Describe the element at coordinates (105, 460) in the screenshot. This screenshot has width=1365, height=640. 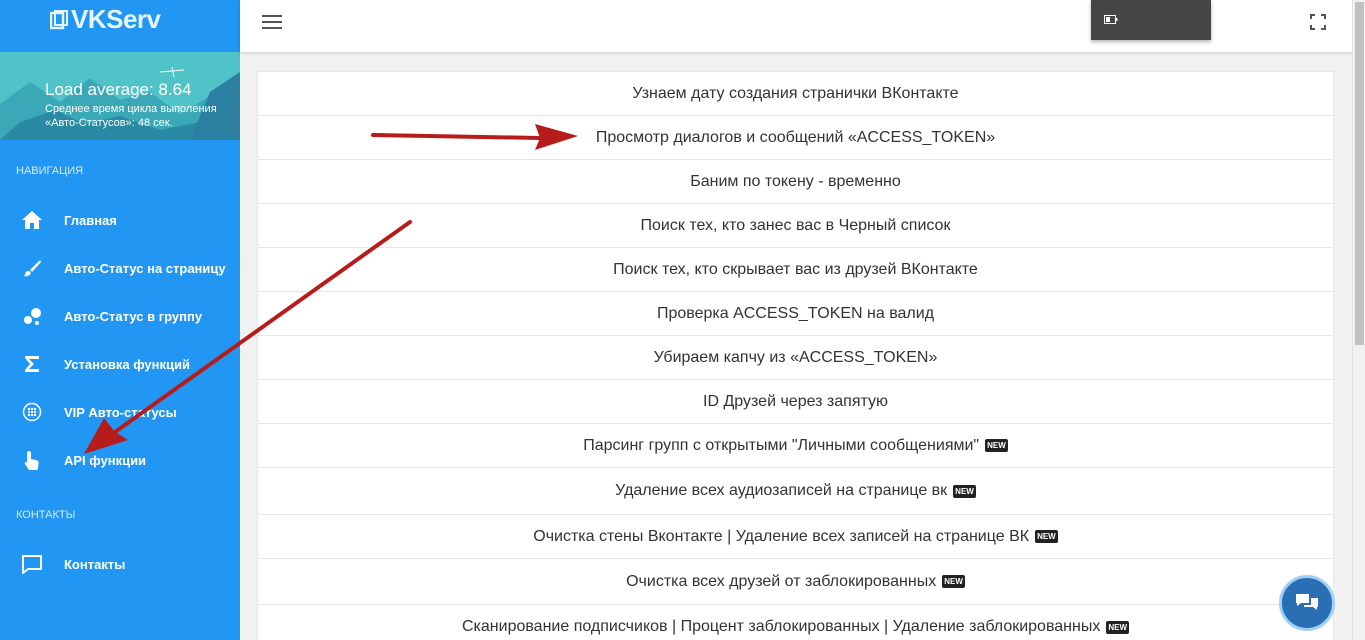
I see `sidebar-item-label: API функции` at that location.